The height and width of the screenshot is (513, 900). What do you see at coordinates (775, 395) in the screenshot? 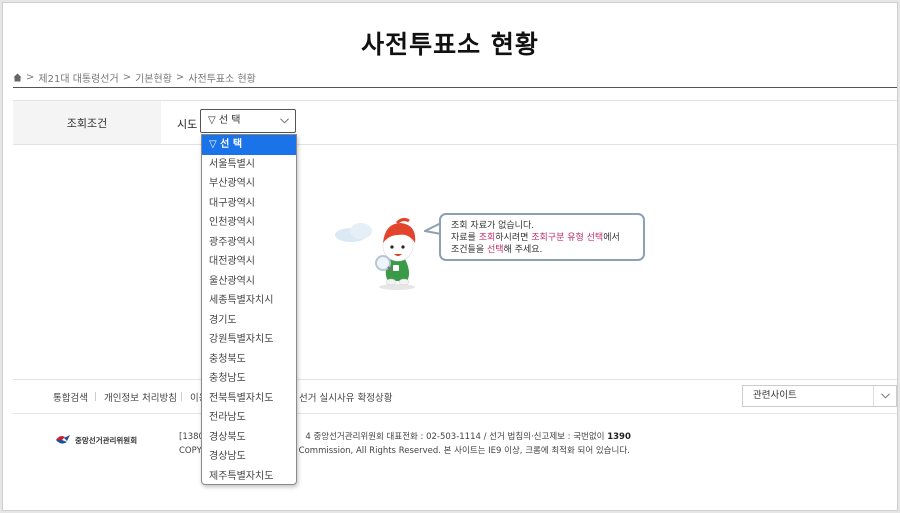
I see `related-sites-label: 관련사이트` at bounding box center [775, 395].